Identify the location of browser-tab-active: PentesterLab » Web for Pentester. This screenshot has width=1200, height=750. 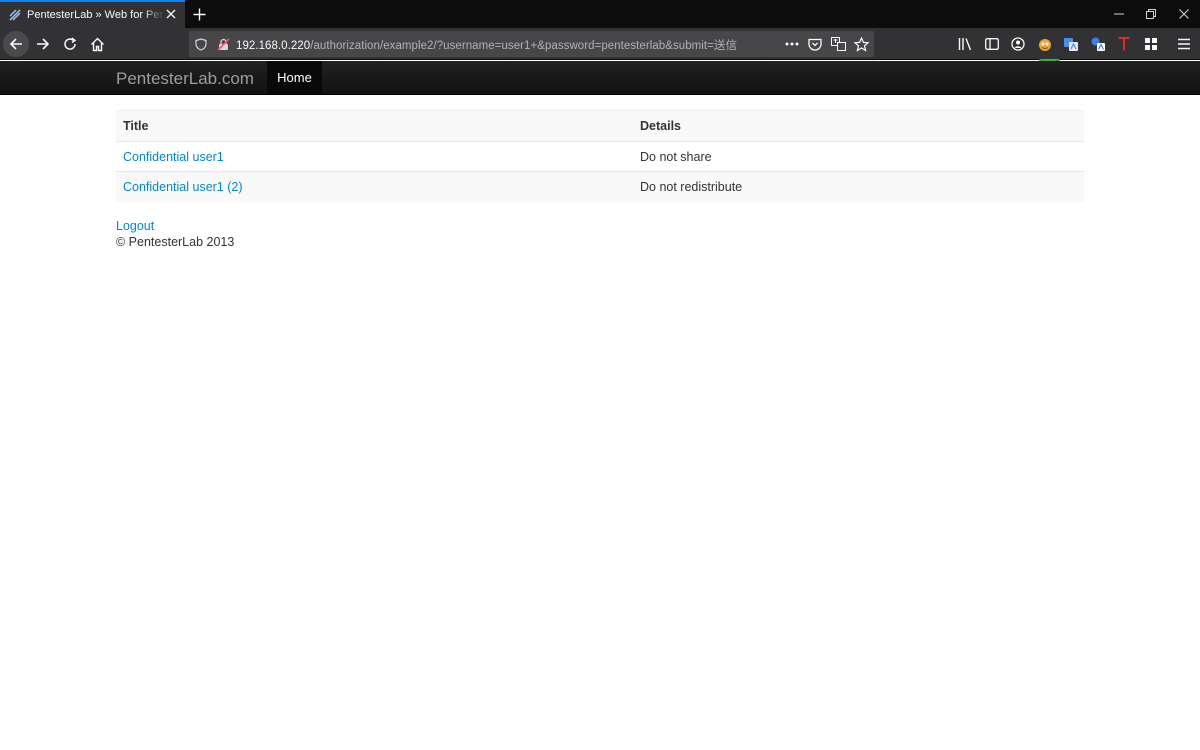
(92, 14).